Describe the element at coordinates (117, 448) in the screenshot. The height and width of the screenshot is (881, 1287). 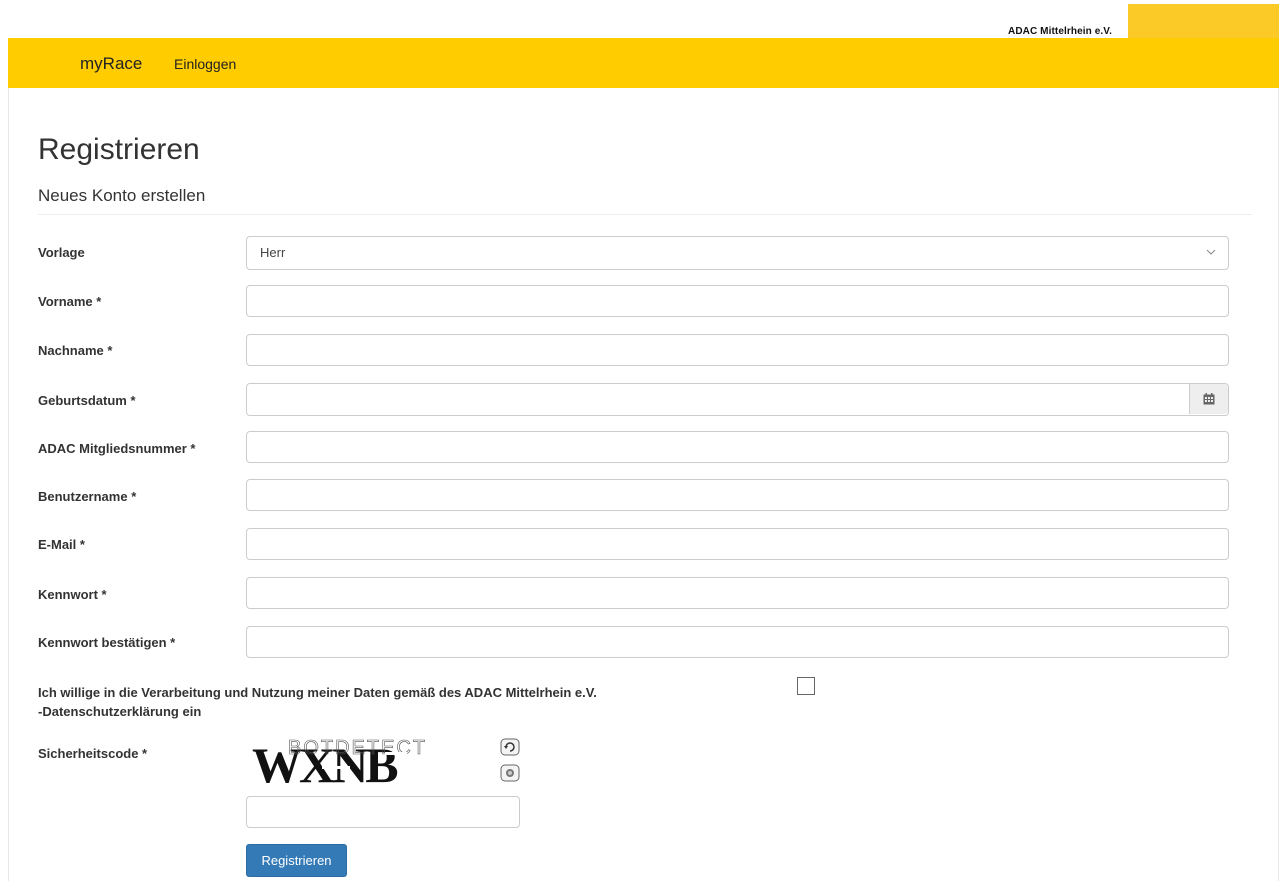
I see `mitgliedsnummer-label: ADAC Mitgliedsnummer *` at that location.